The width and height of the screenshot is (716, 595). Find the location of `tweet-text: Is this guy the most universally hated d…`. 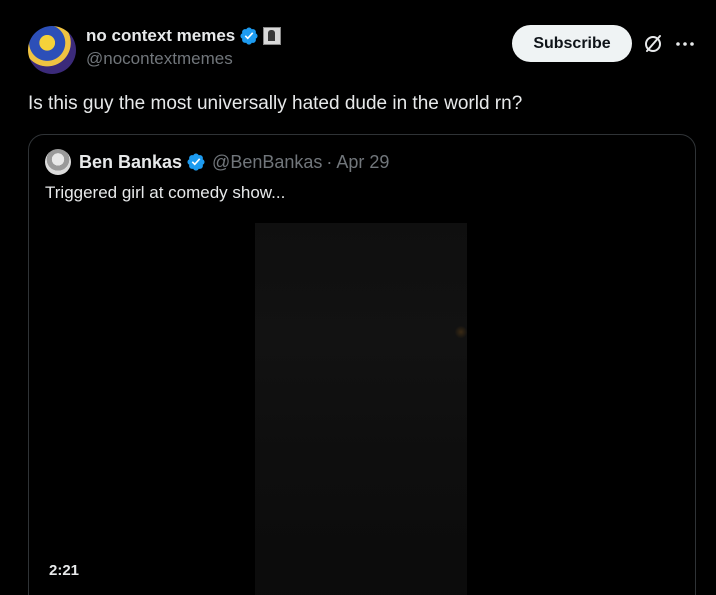

tweet-text: Is this guy the most universally hated d… is located at coordinates (275, 103).